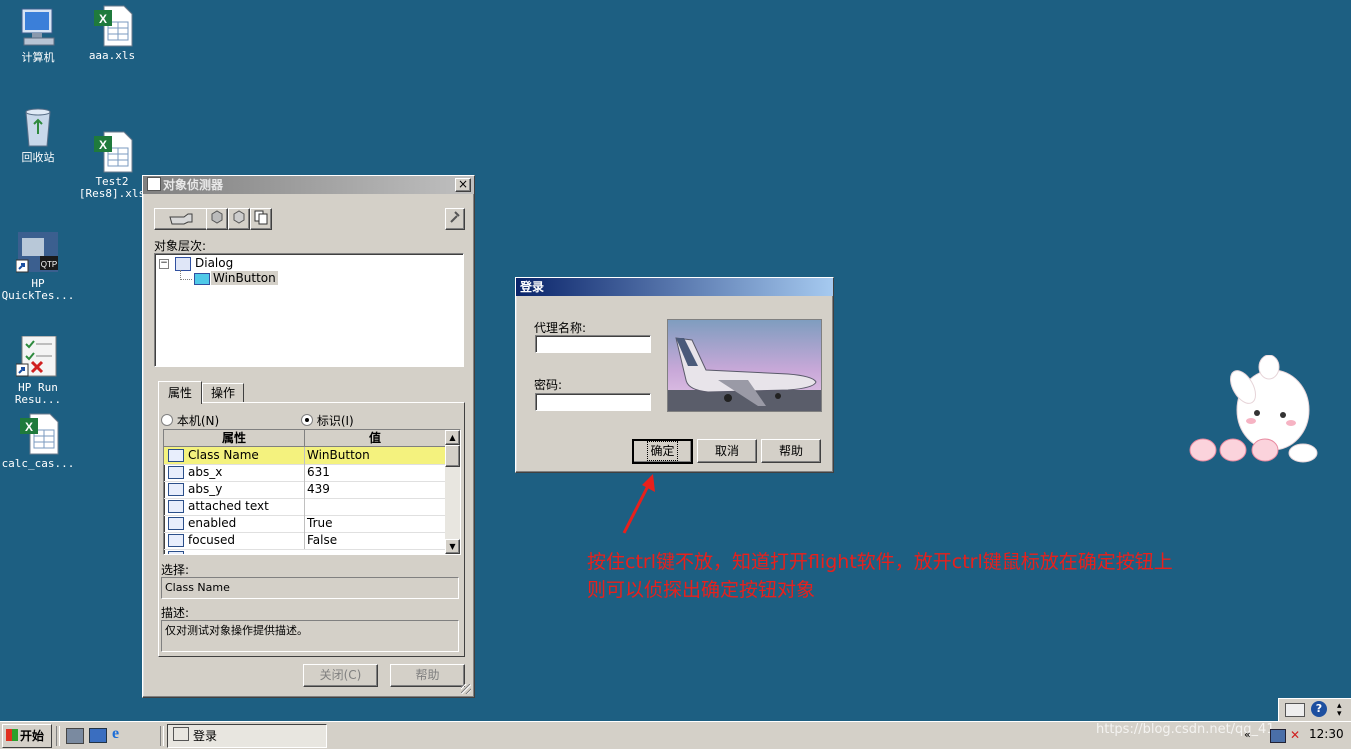 Image resolution: width=1351 pixels, height=749 pixels. I want to click on keyboard-icon, so click(1295, 710).